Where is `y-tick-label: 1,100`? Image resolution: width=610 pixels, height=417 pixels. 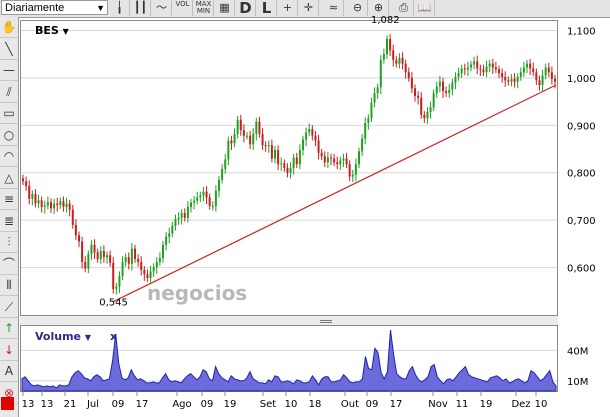
y-tick-label: 1,100 is located at coordinates (581, 31).